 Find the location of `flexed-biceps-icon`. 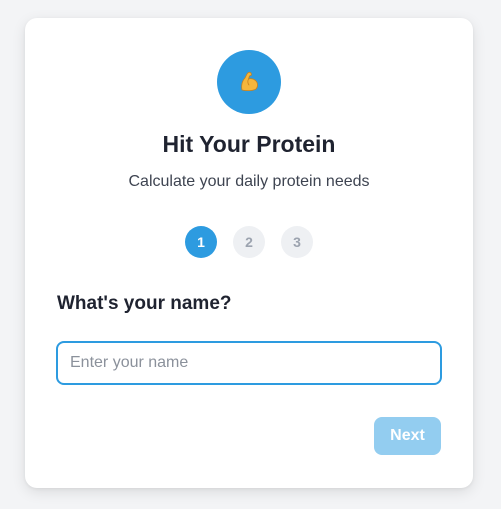

flexed-biceps-icon is located at coordinates (249, 81).